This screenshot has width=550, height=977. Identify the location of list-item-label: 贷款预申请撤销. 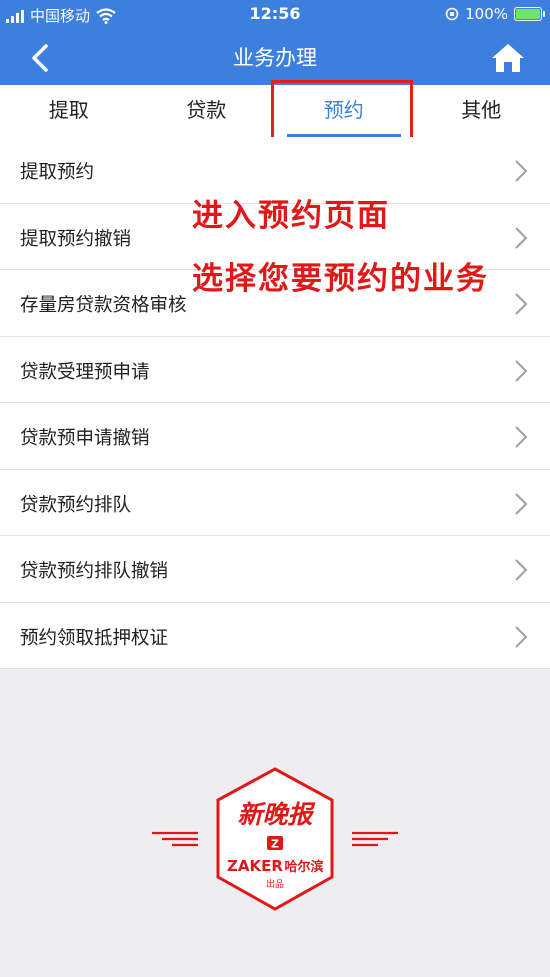
(85, 438).